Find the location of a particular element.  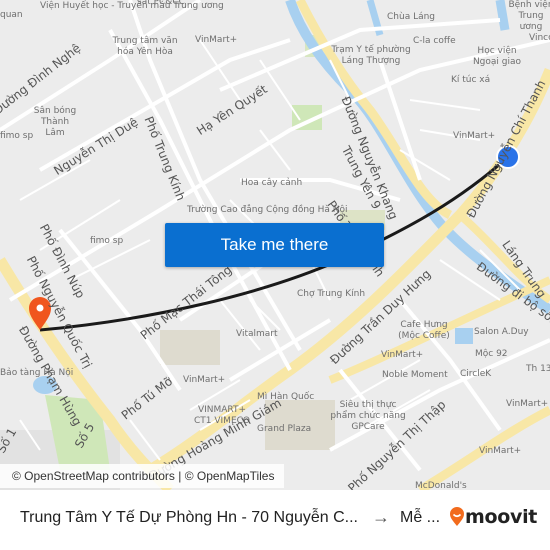

poi-label: C-la coffe is located at coordinates (434, 41).